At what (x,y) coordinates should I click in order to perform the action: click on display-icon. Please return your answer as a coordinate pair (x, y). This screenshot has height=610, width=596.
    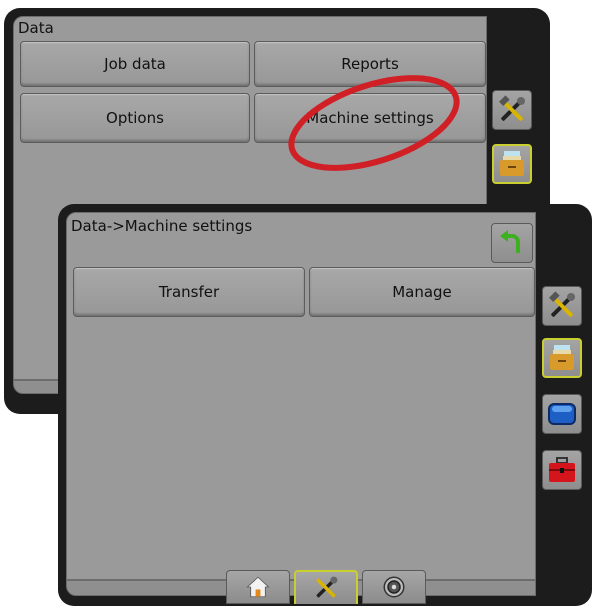
    Looking at the image, I should click on (562, 414).